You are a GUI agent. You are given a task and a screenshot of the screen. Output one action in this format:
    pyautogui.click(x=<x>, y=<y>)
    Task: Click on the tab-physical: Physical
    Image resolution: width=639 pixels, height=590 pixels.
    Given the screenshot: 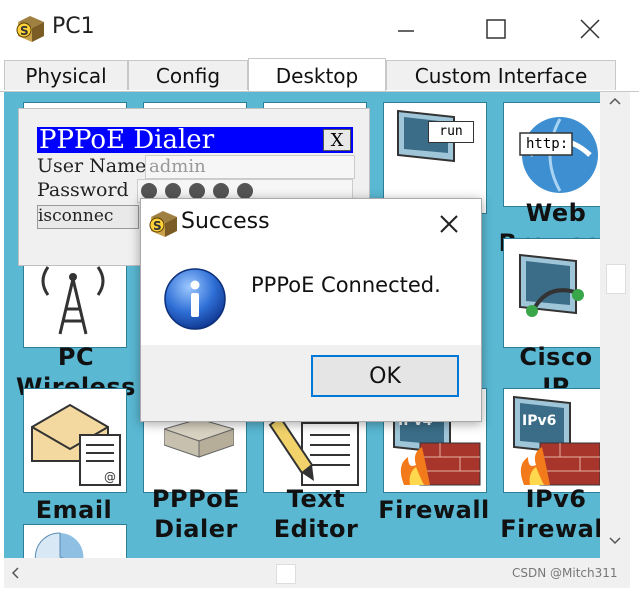 What is the action you would take?
    pyautogui.click(x=66, y=75)
    